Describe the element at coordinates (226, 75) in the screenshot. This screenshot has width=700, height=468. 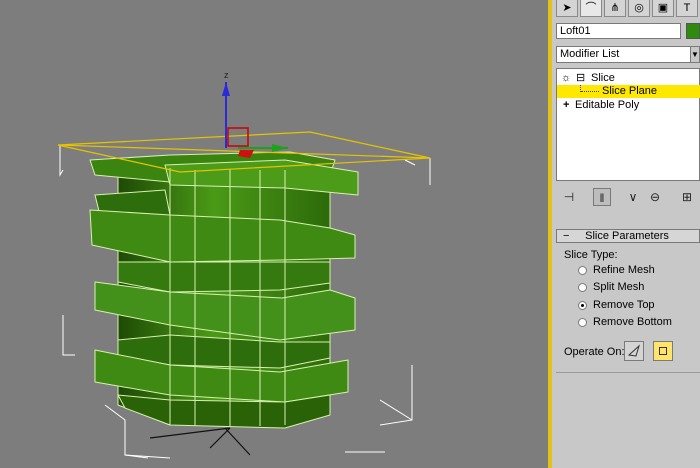
I see `axis-z-label: z` at that location.